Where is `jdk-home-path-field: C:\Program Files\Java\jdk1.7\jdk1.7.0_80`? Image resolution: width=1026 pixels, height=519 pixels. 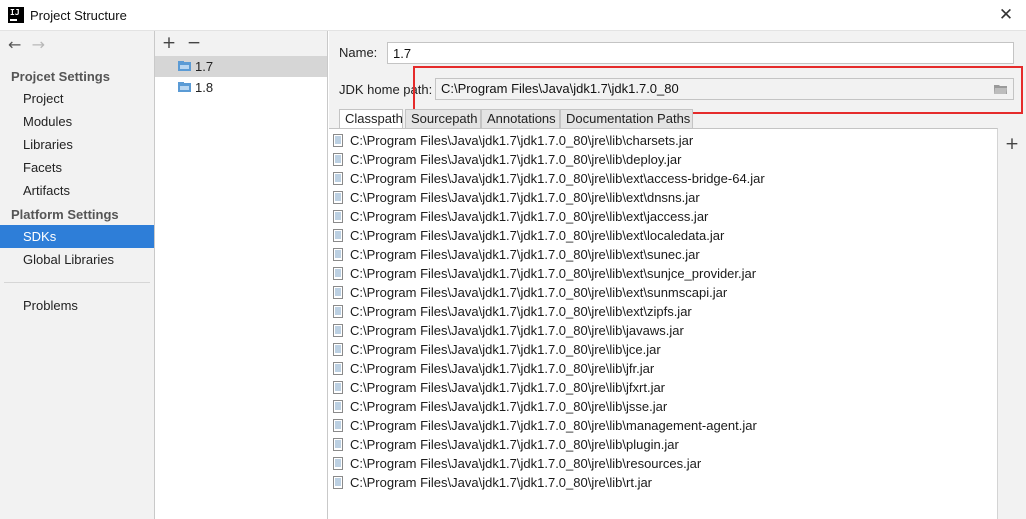 jdk-home-path-field: C:\Program Files\Java\jdk1.7\jdk1.7.0_80 is located at coordinates (724, 89).